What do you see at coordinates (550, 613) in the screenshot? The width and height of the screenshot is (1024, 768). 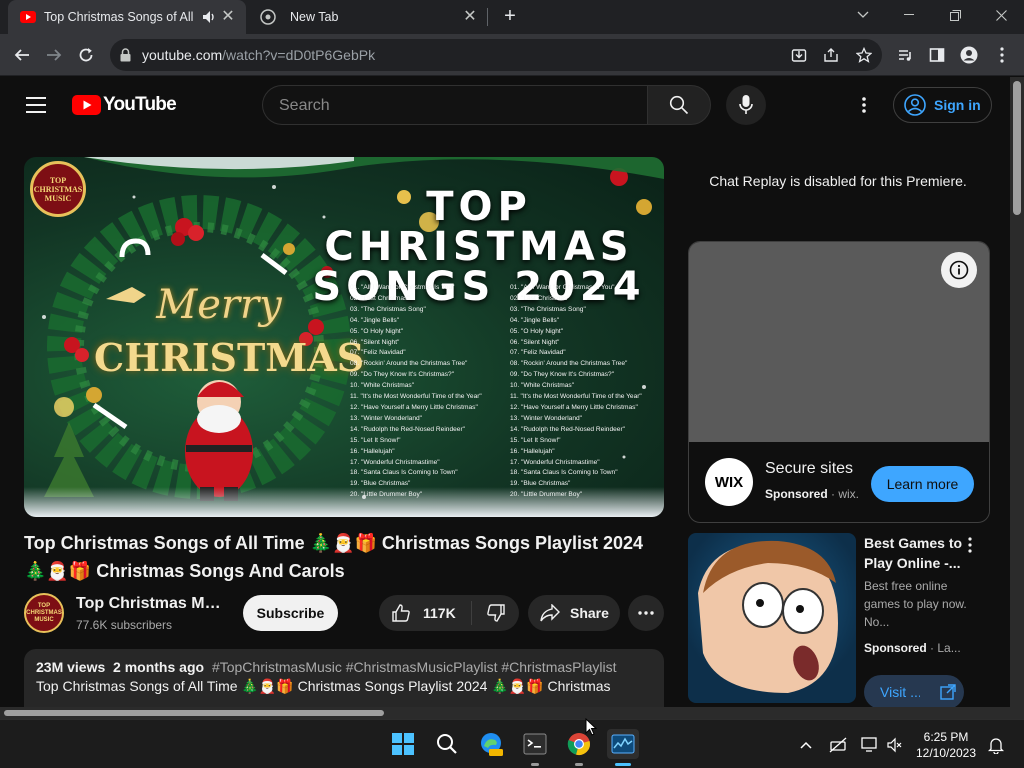 I see `share-arrow-icon` at bounding box center [550, 613].